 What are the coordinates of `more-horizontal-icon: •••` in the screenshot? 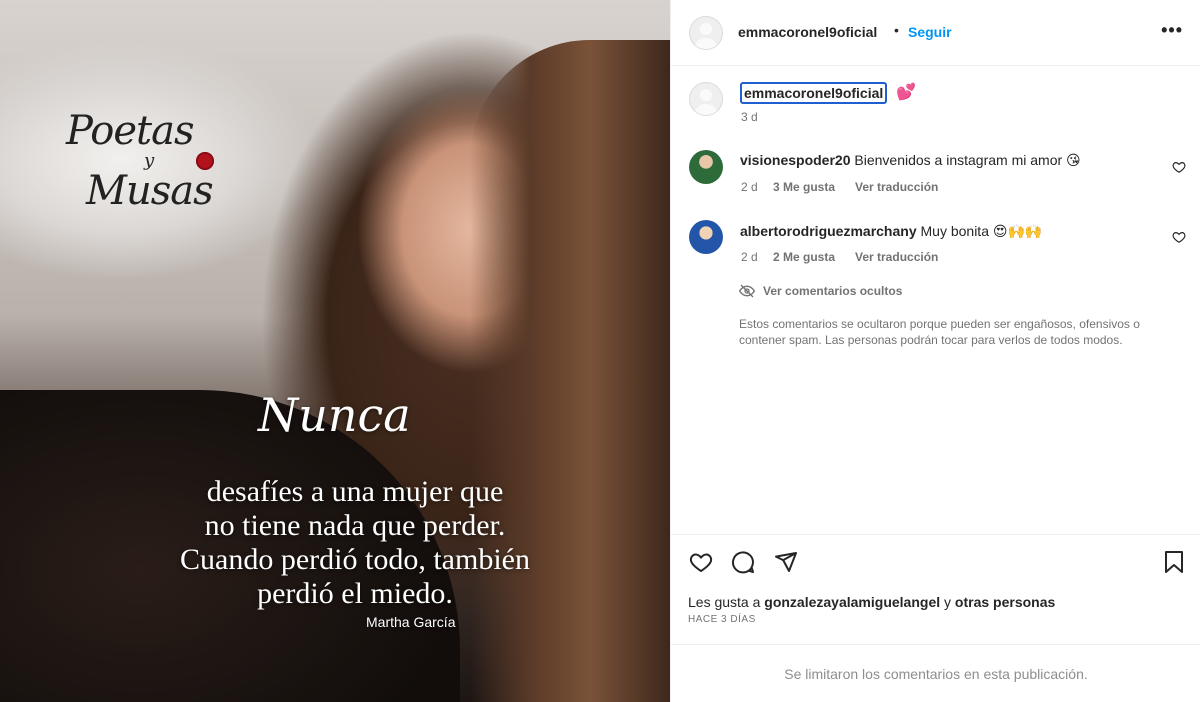 It's located at (1172, 30).